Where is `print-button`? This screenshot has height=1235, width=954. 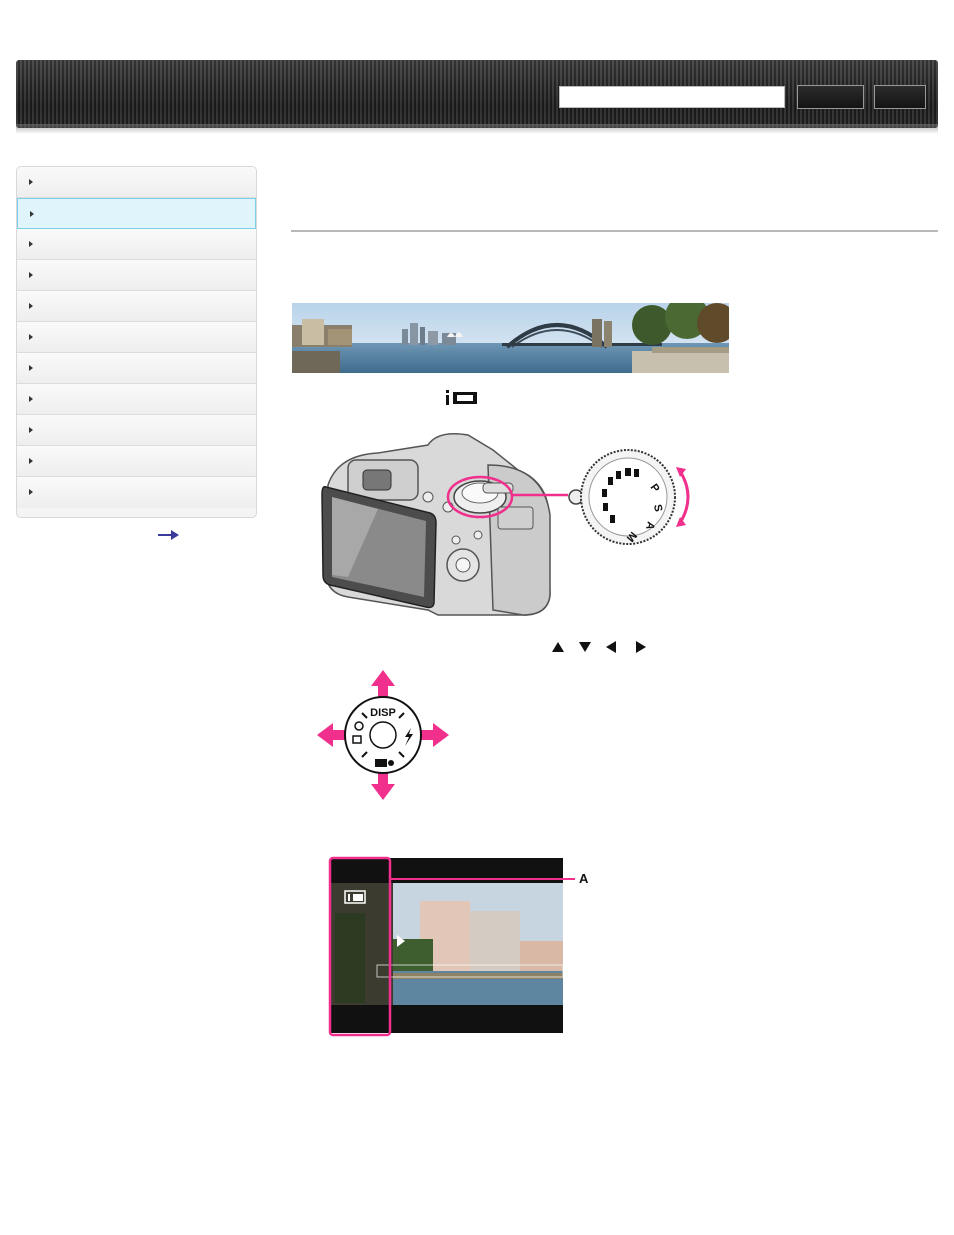 print-button is located at coordinates (900, 97).